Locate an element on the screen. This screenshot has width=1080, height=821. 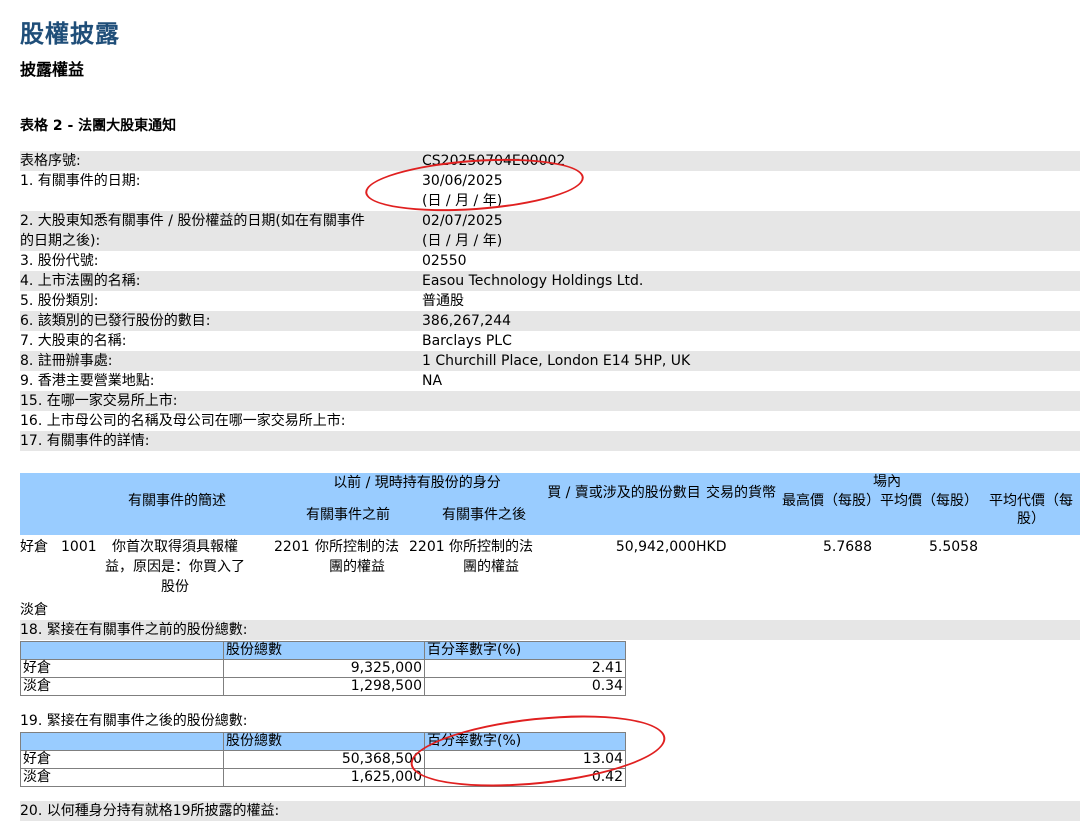
info-label: 2. 大股東知悉有關事件 / 股份權益的日期(如在有關事件 的日期之後): is located at coordinates (221, 231).